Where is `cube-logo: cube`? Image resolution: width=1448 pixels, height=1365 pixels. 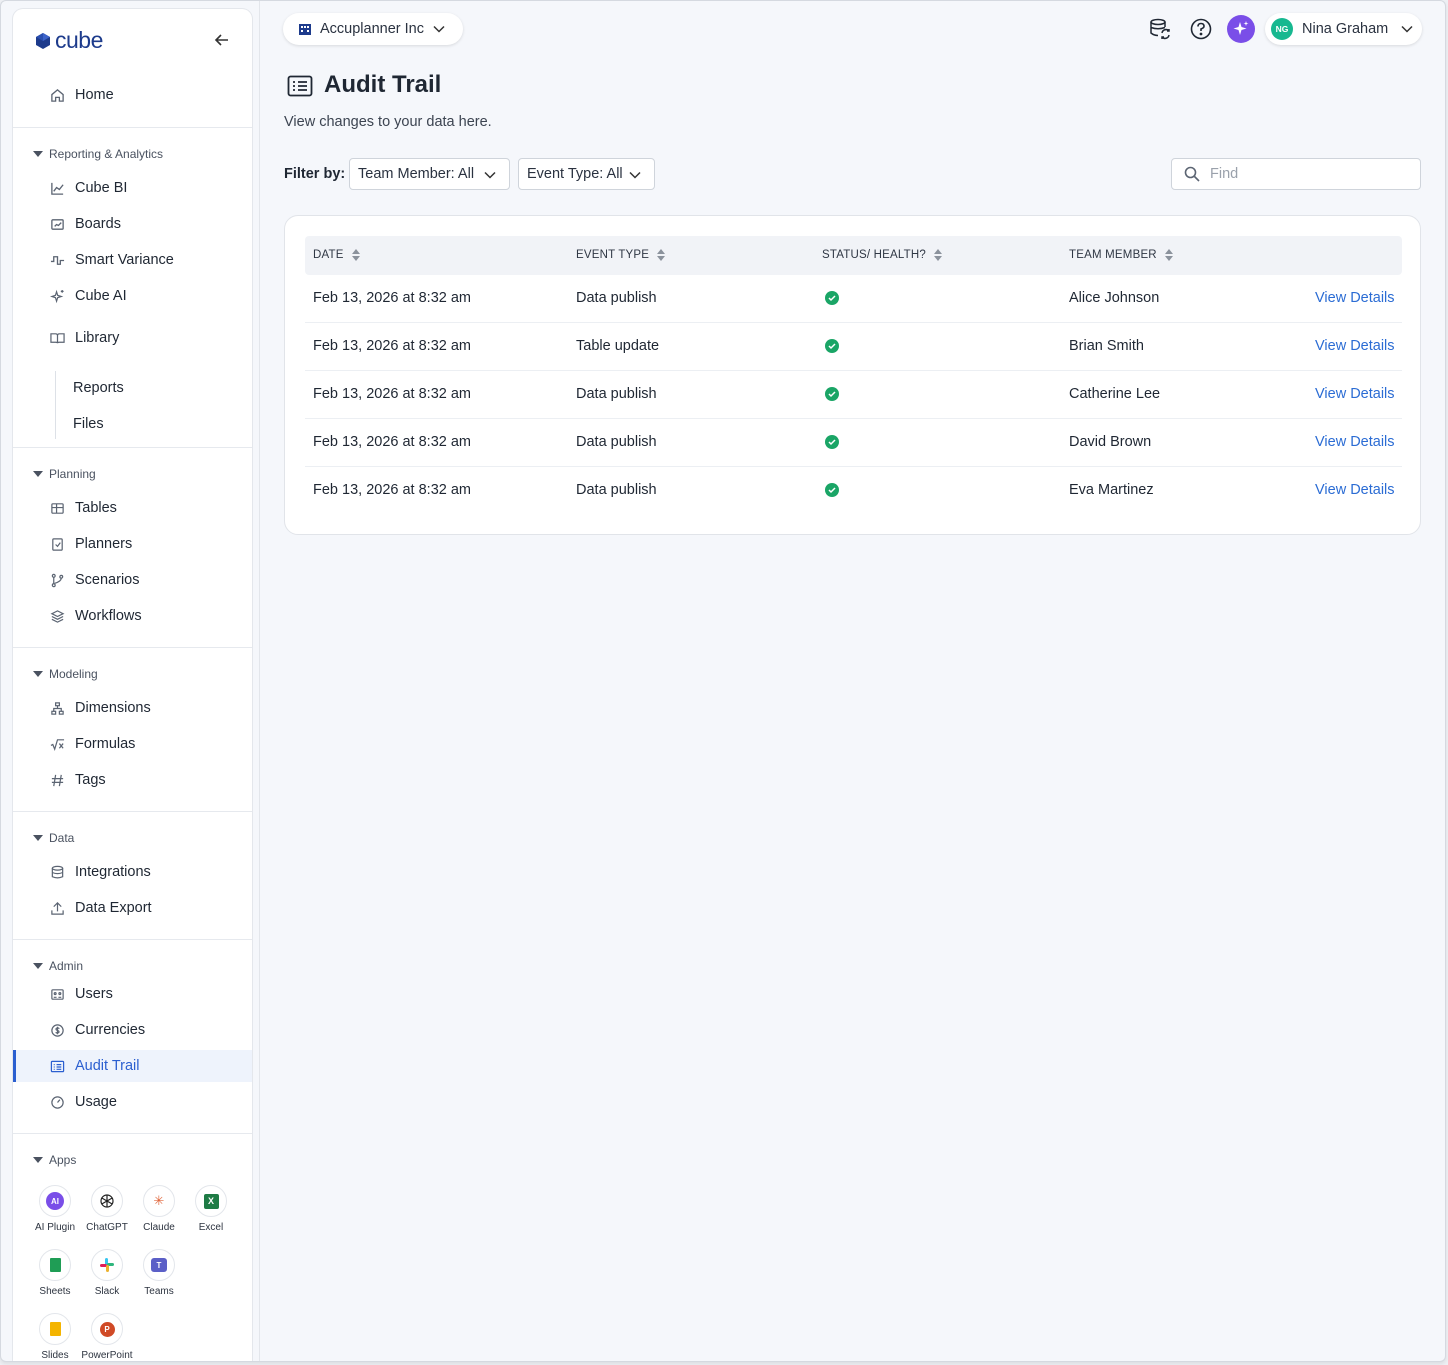
cube-logo: cube is located at coordinates (68, 40).